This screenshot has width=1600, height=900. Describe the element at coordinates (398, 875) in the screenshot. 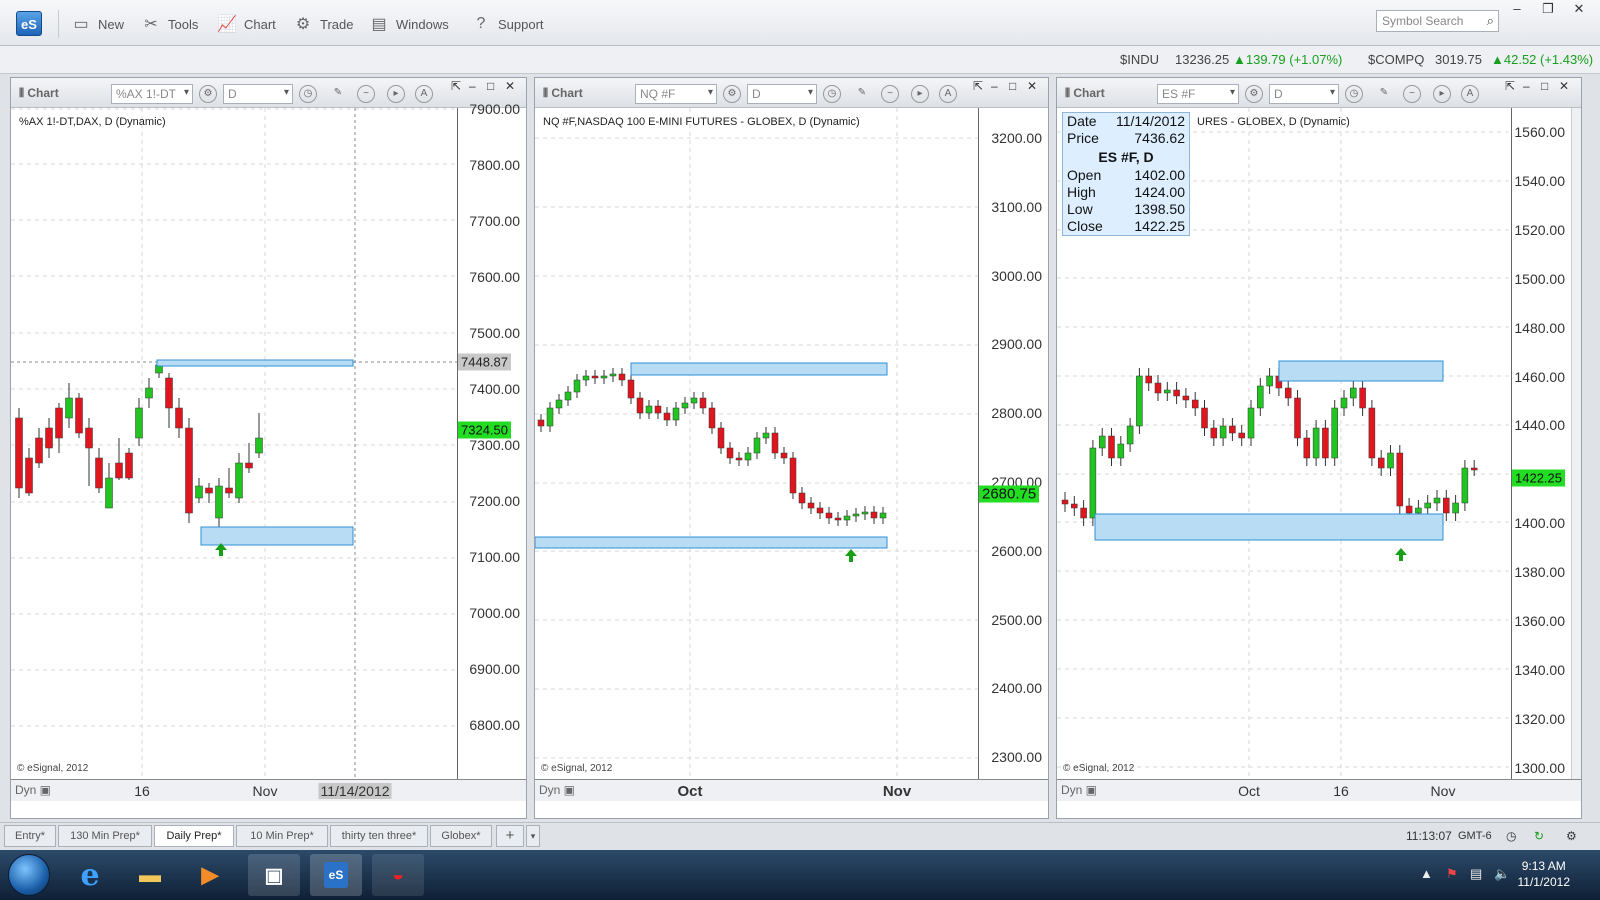

I see `app-taskbar-icon: ◒` at that location.